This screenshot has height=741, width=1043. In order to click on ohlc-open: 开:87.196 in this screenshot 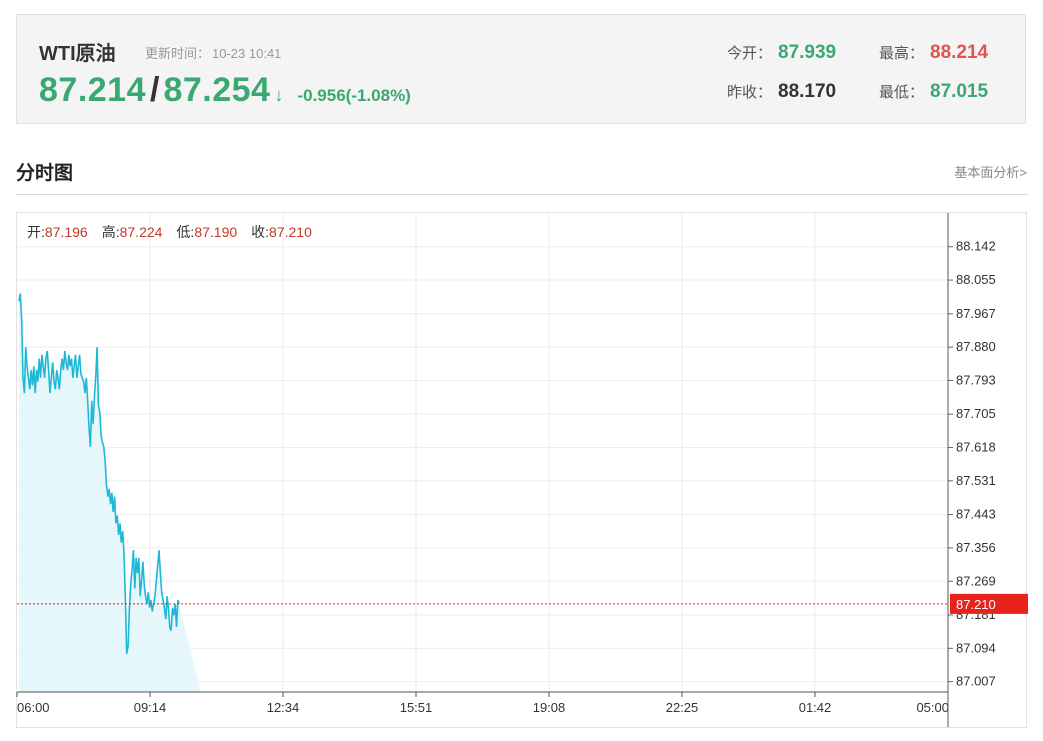, I will do `click(57, 232)`.